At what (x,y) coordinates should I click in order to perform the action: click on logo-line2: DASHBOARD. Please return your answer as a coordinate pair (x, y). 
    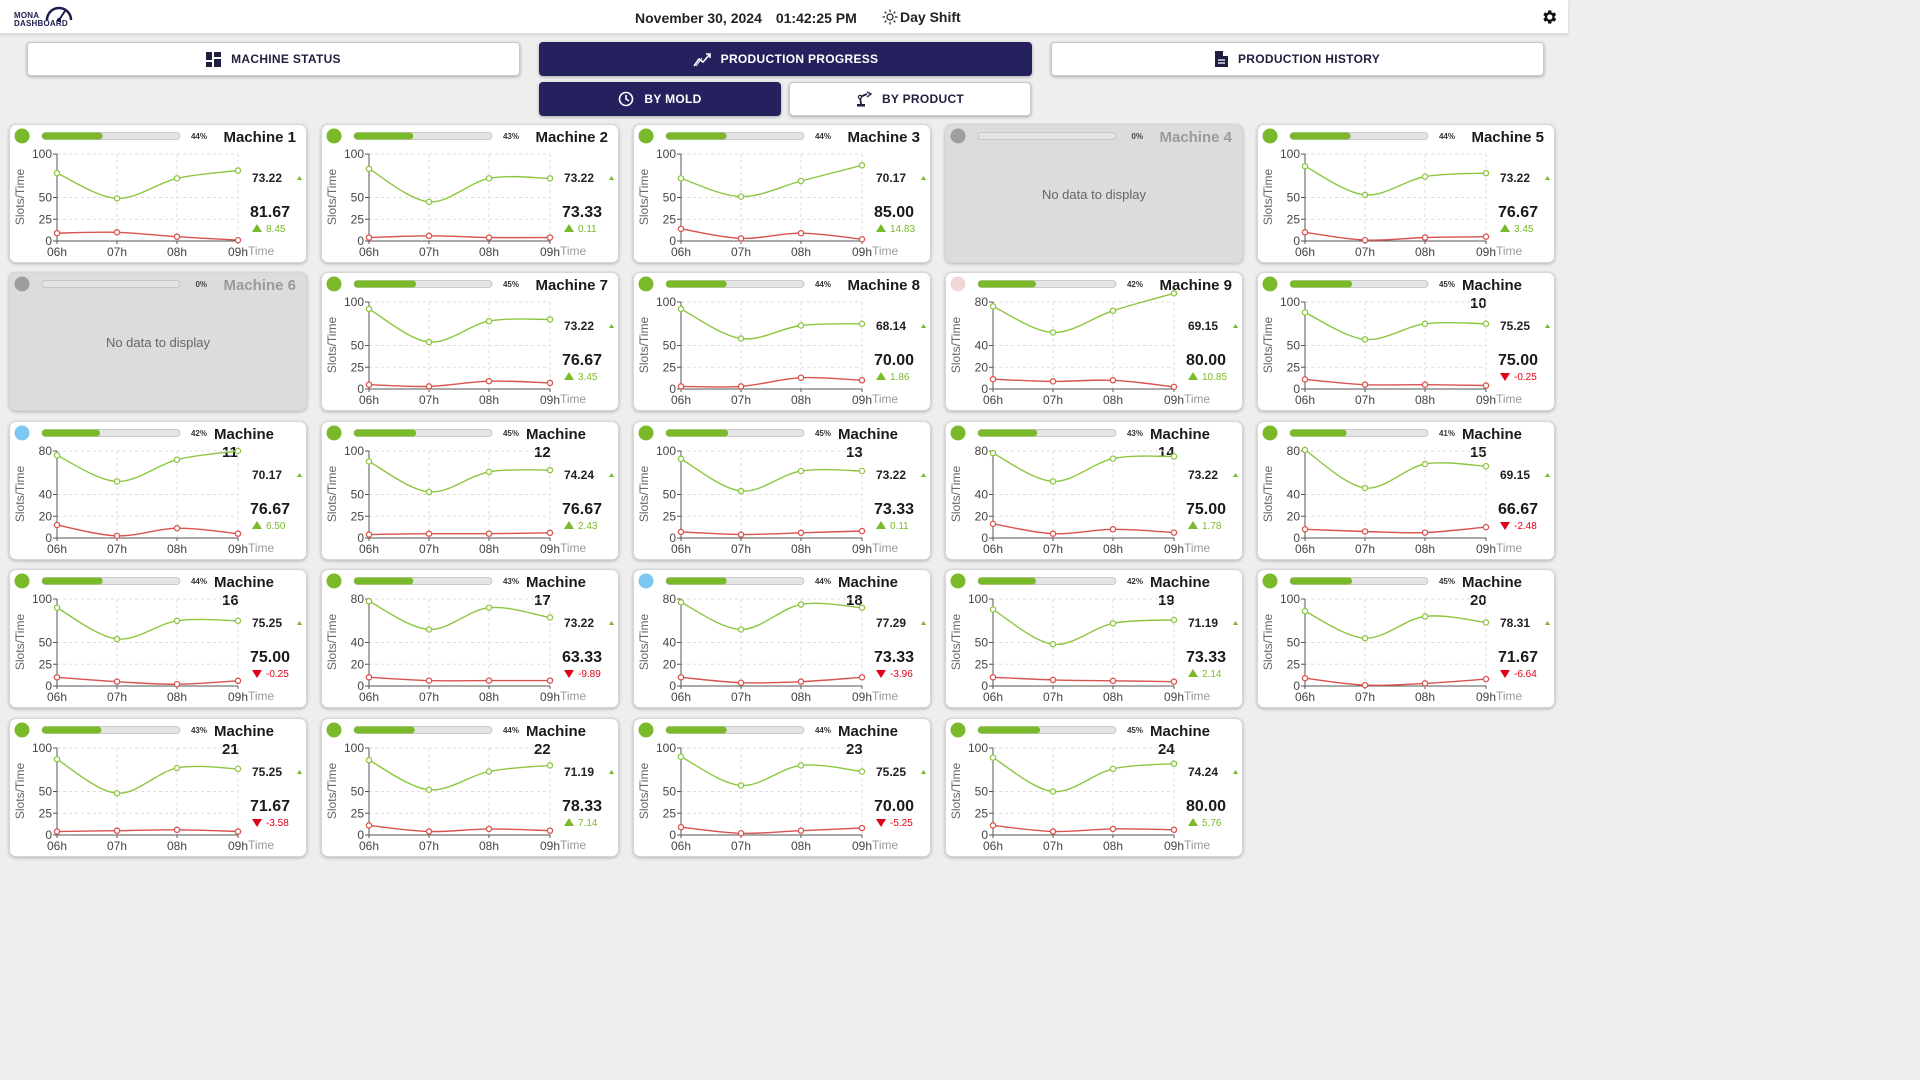
    Looking at the image, I should click on (41, 23).